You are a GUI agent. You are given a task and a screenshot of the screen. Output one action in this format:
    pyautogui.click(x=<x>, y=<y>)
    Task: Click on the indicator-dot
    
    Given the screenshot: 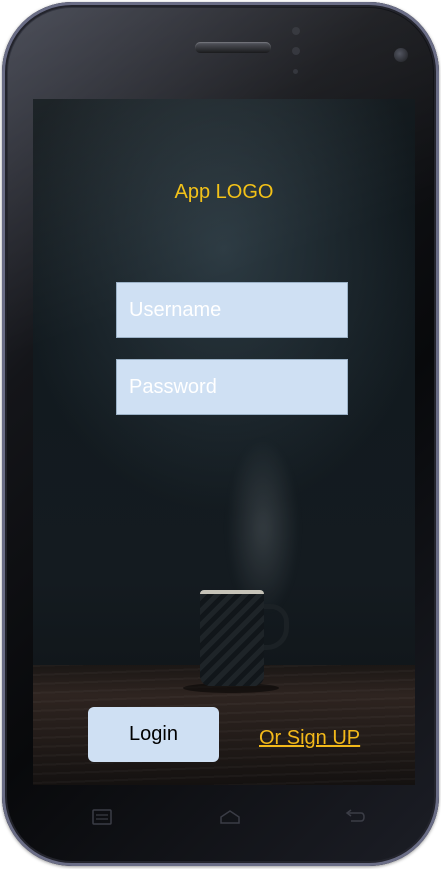 What is the action you would take?
    pyautogui.click(x=295, y=71)
    